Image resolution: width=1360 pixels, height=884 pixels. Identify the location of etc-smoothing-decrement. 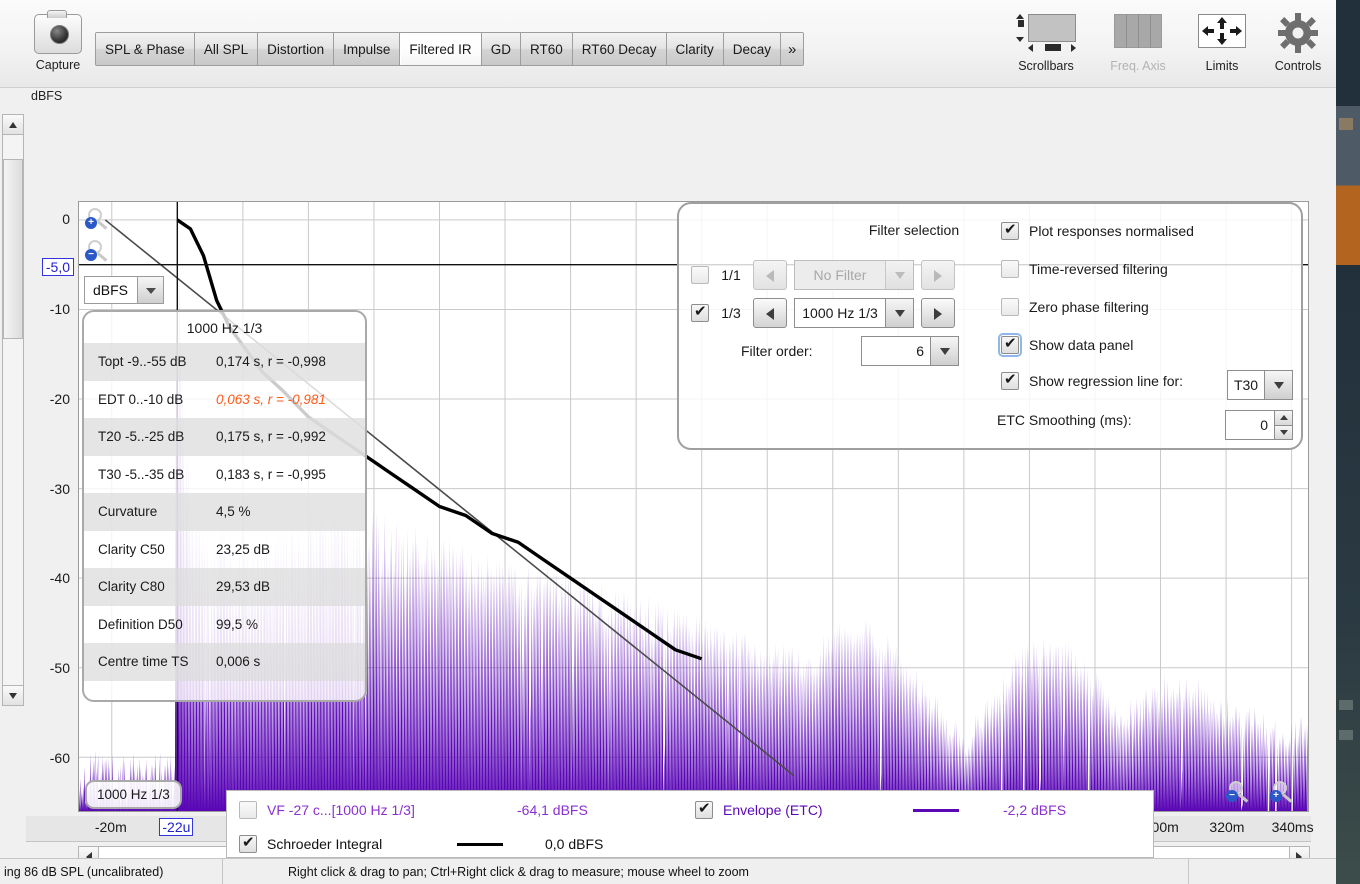
(1283, 431).